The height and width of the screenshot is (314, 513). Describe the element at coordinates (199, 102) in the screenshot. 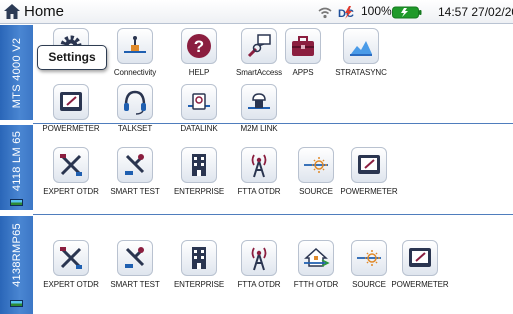

I see `datalink-icon` at that location.